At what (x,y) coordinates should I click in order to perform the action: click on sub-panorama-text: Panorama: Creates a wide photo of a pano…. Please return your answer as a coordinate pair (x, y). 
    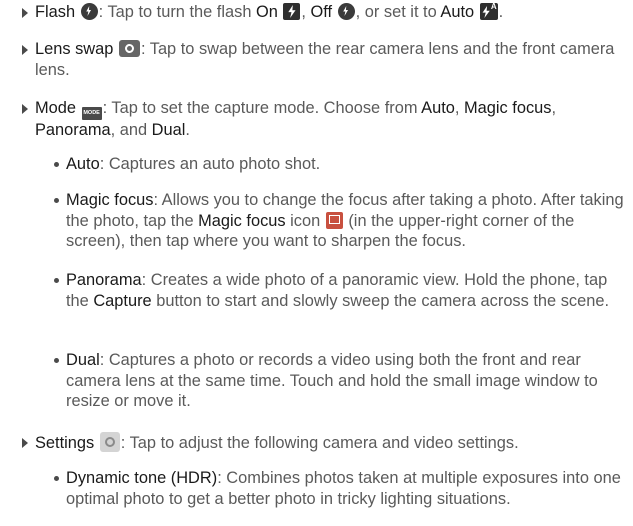
    Looking at the image, I should click on (348, 290).